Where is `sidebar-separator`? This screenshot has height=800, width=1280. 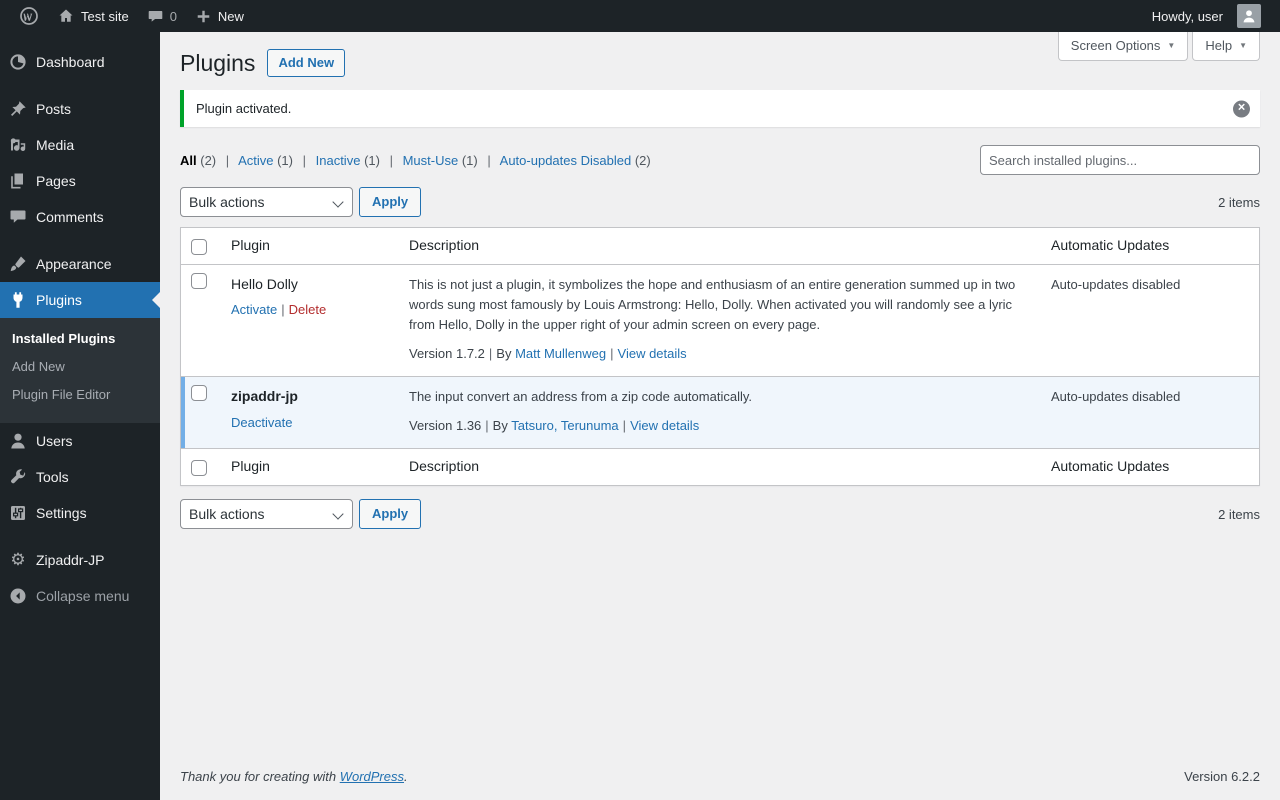 sidebar-separator is located at coordinates (80, 240).